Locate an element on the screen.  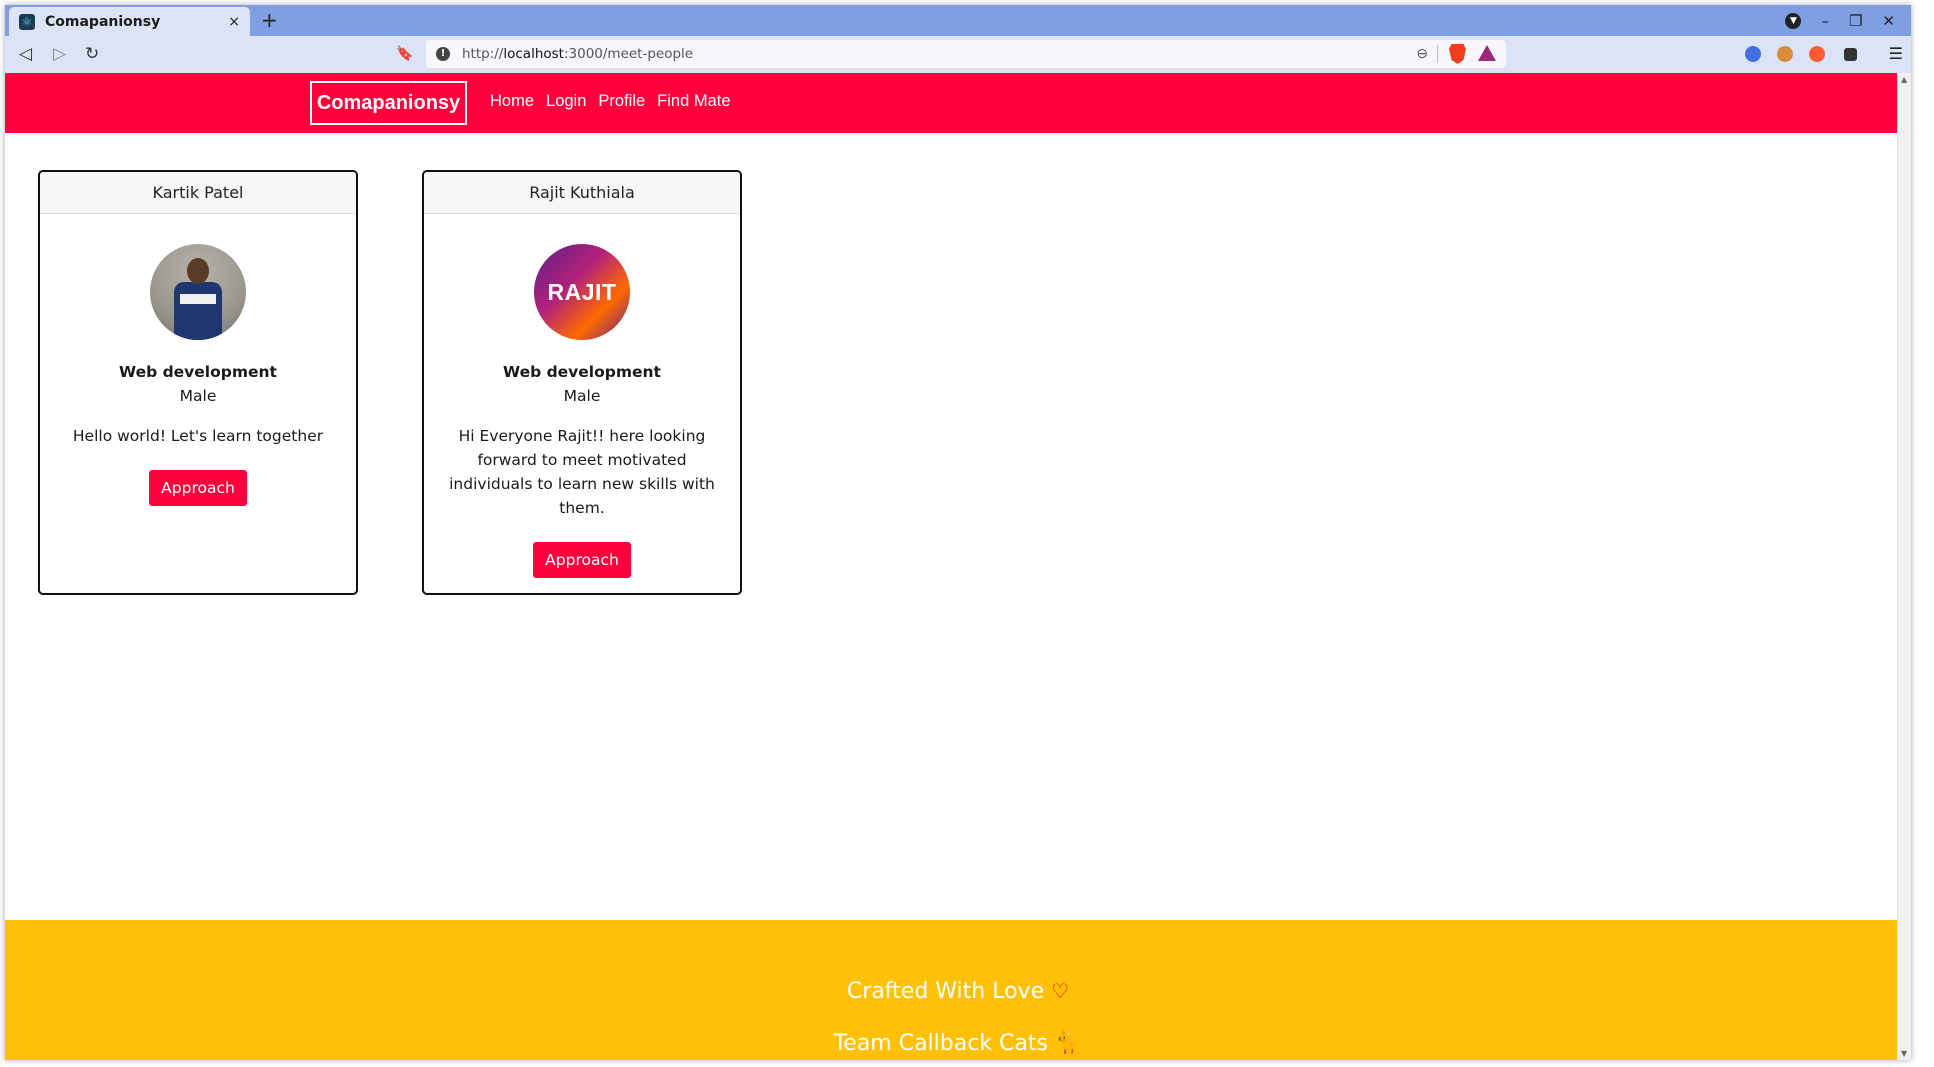
close-window-icon: ✕ is located at coordinates (1888, 21).